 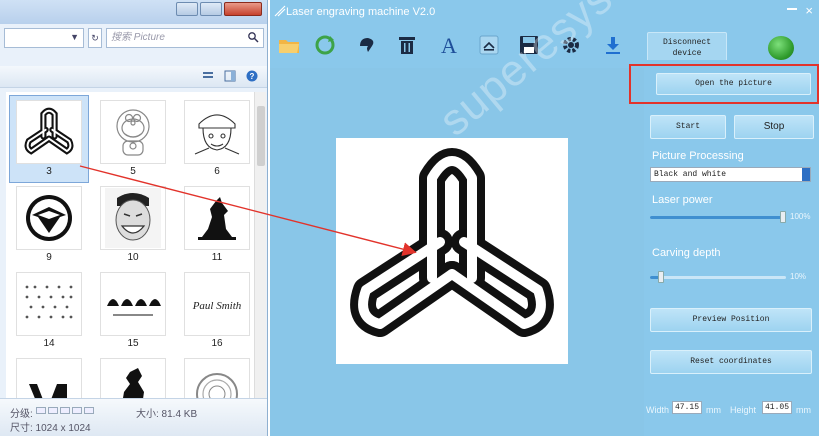 I want to click on search-icon, so click(x=253, y=37).